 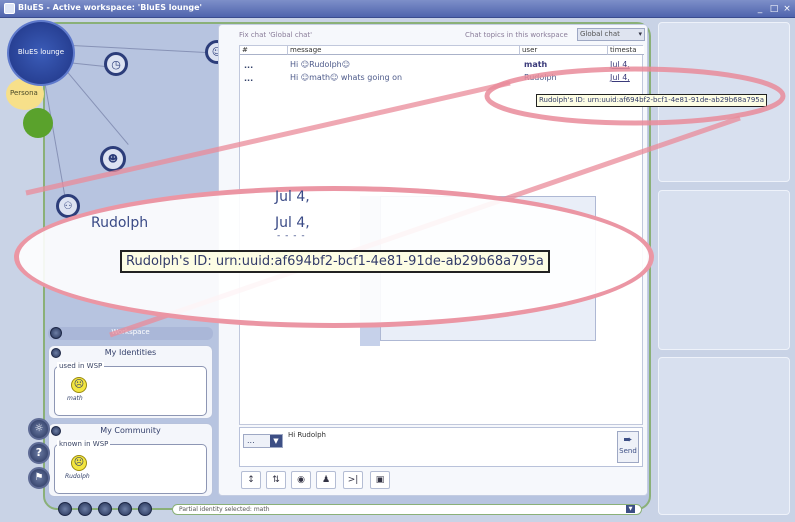 I want to click on bottom-dots, so click(x=105, y=509).